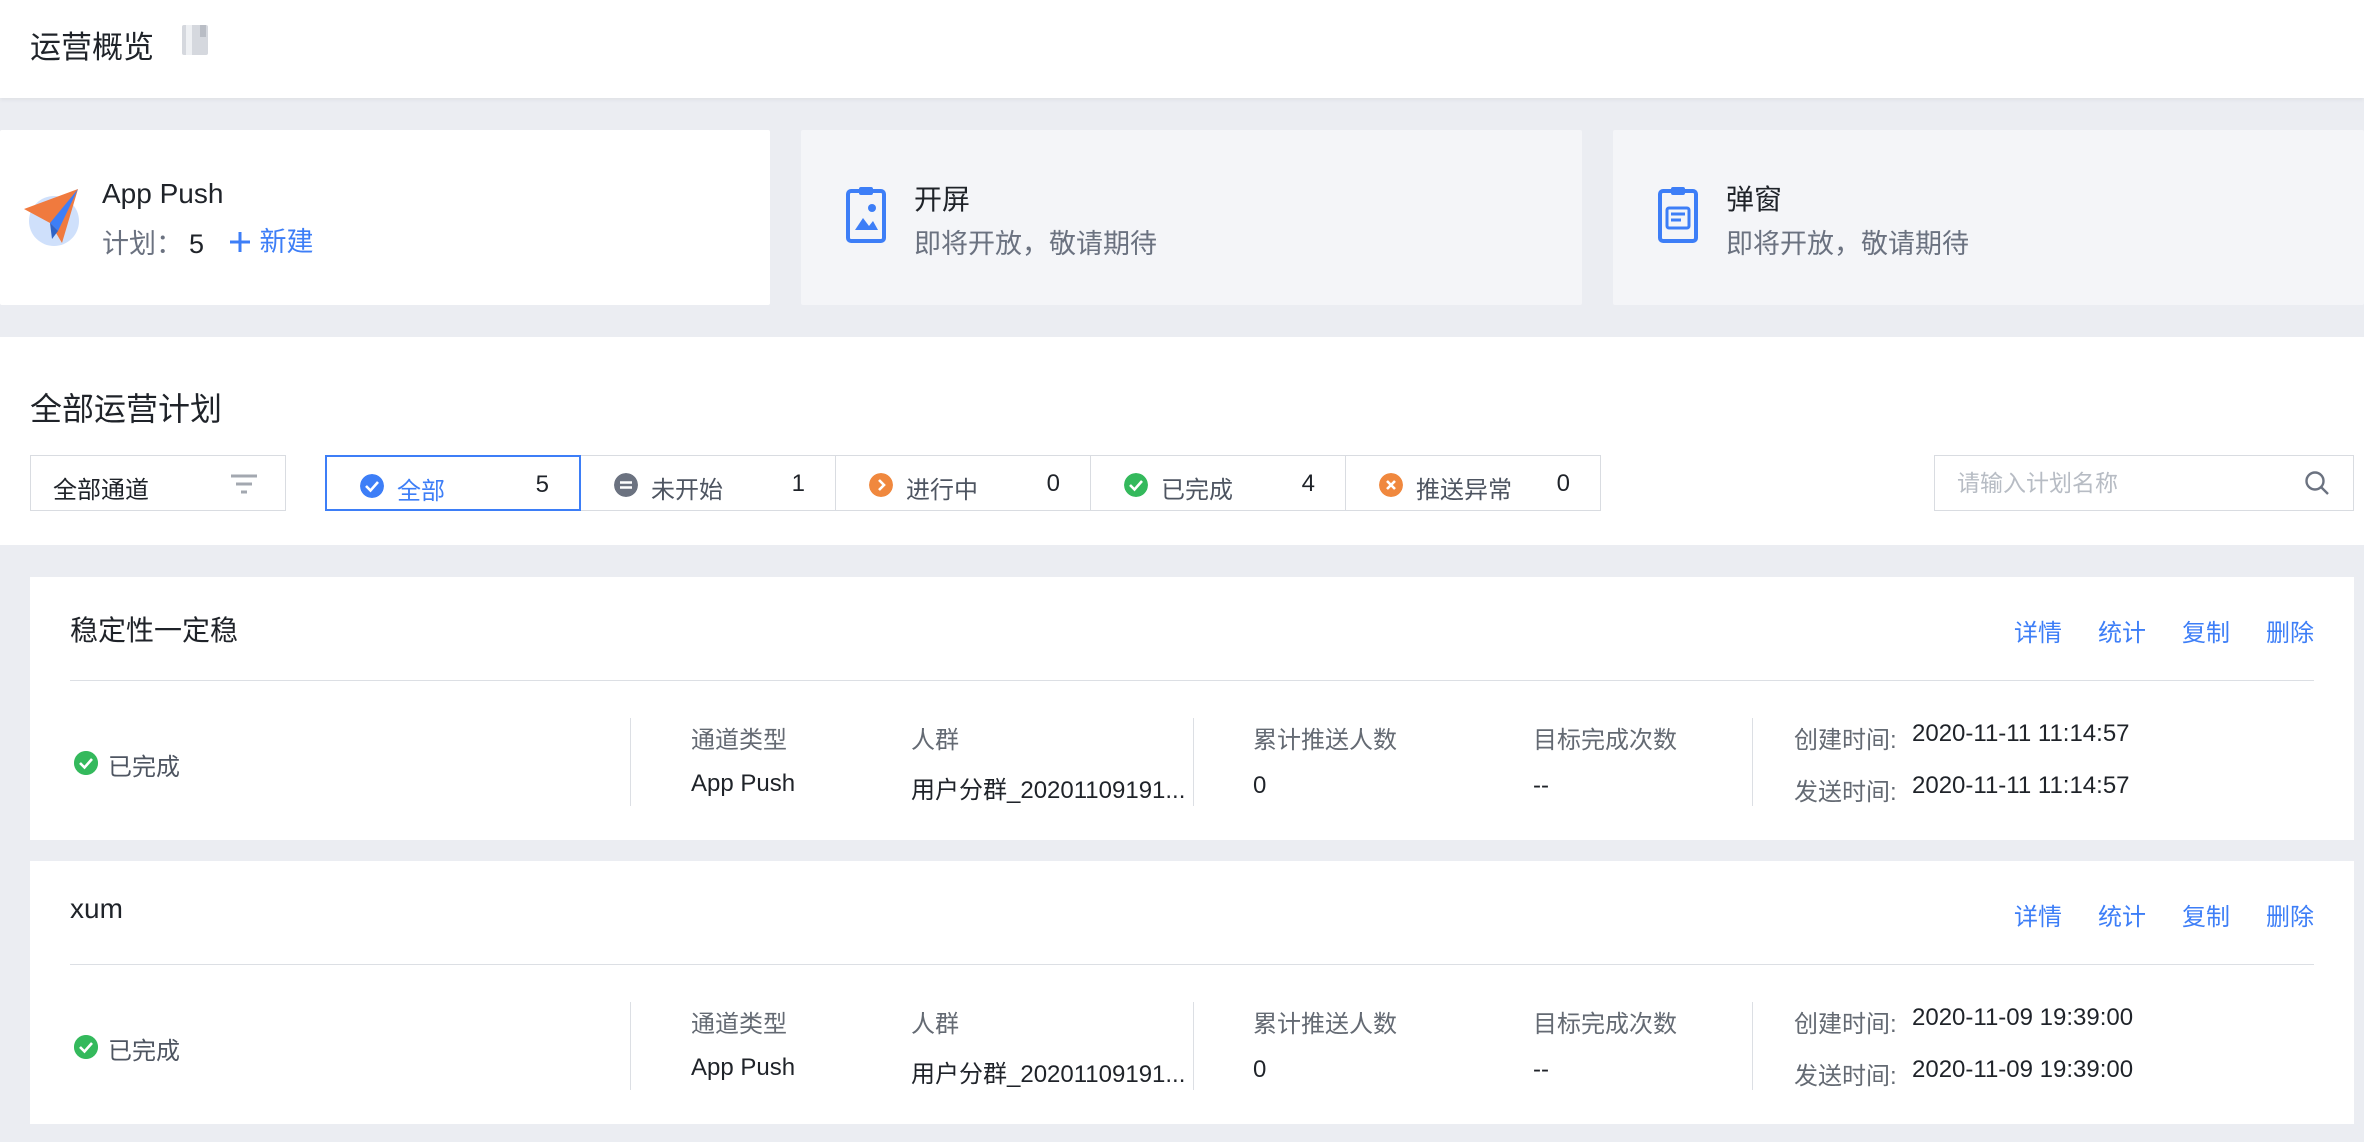 This screenshot has width=2364, height=1142. Describe the element at coordinates (372, 486) in the screenshot. I see `check-circle-icon` at that location.